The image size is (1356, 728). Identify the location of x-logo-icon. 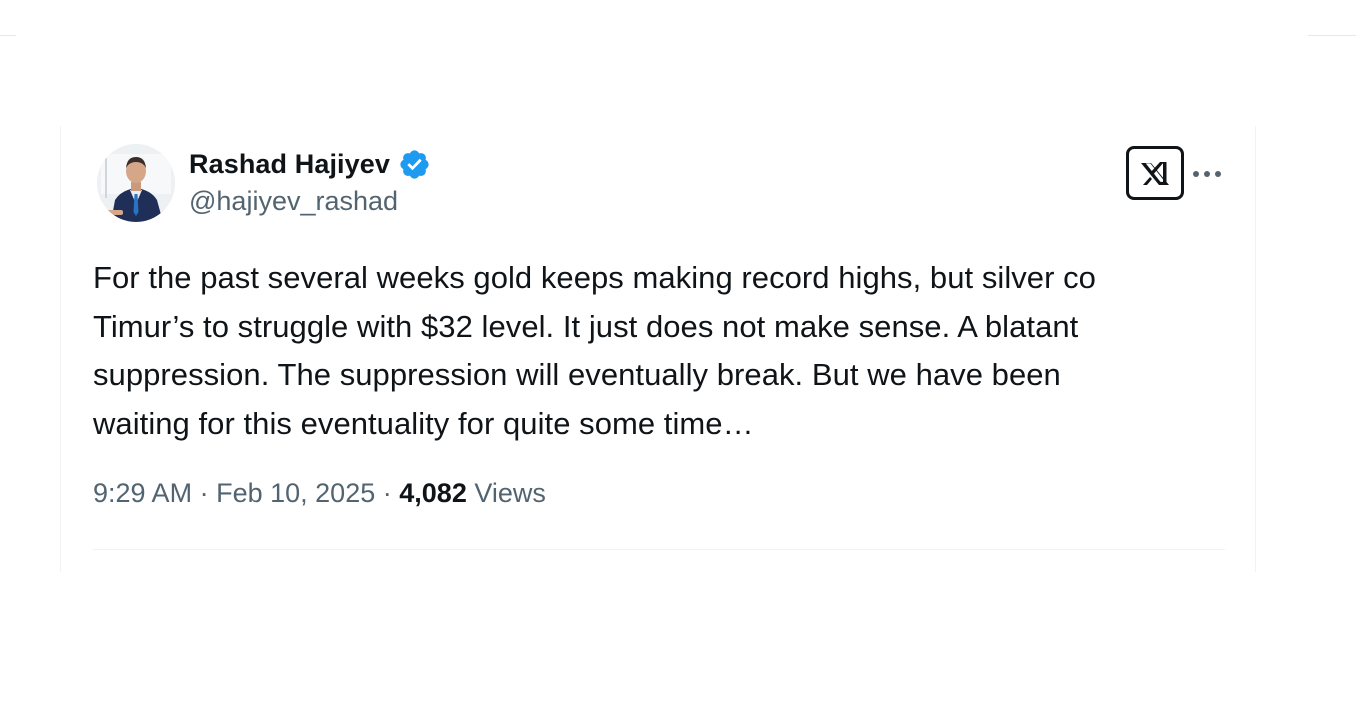
(1155, 173).